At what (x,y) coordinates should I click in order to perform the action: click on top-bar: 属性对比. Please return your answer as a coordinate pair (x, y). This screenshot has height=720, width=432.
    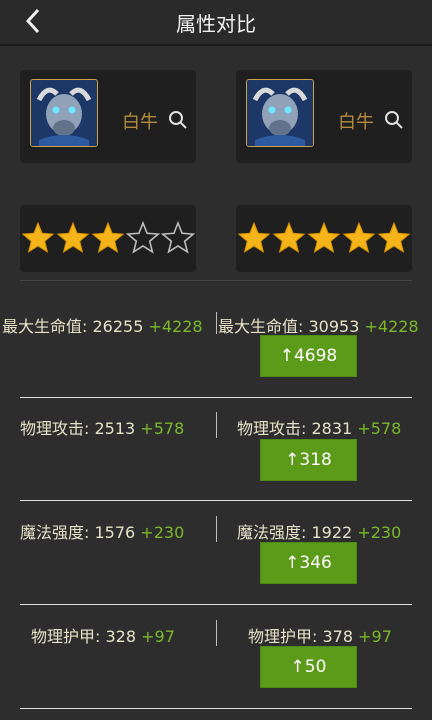
    Looking at the image, I should click on (216, 23).